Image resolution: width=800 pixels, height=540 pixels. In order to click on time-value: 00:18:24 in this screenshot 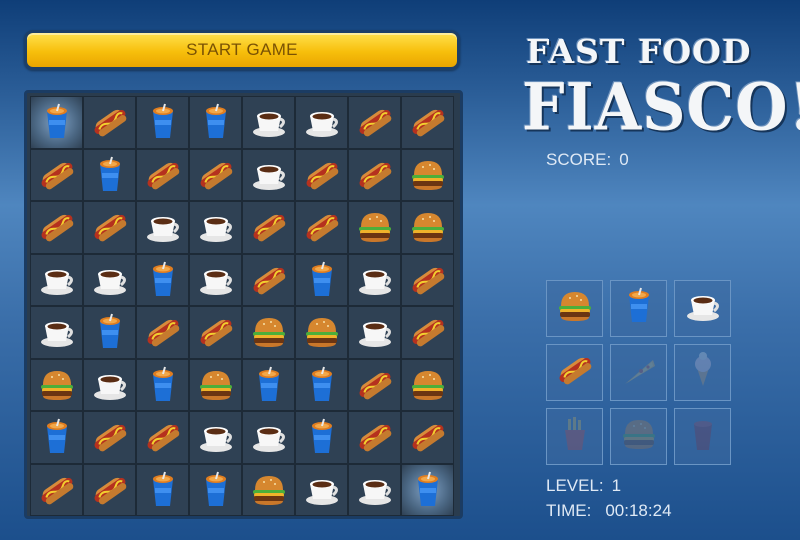, I will do `click(638, 510)`.